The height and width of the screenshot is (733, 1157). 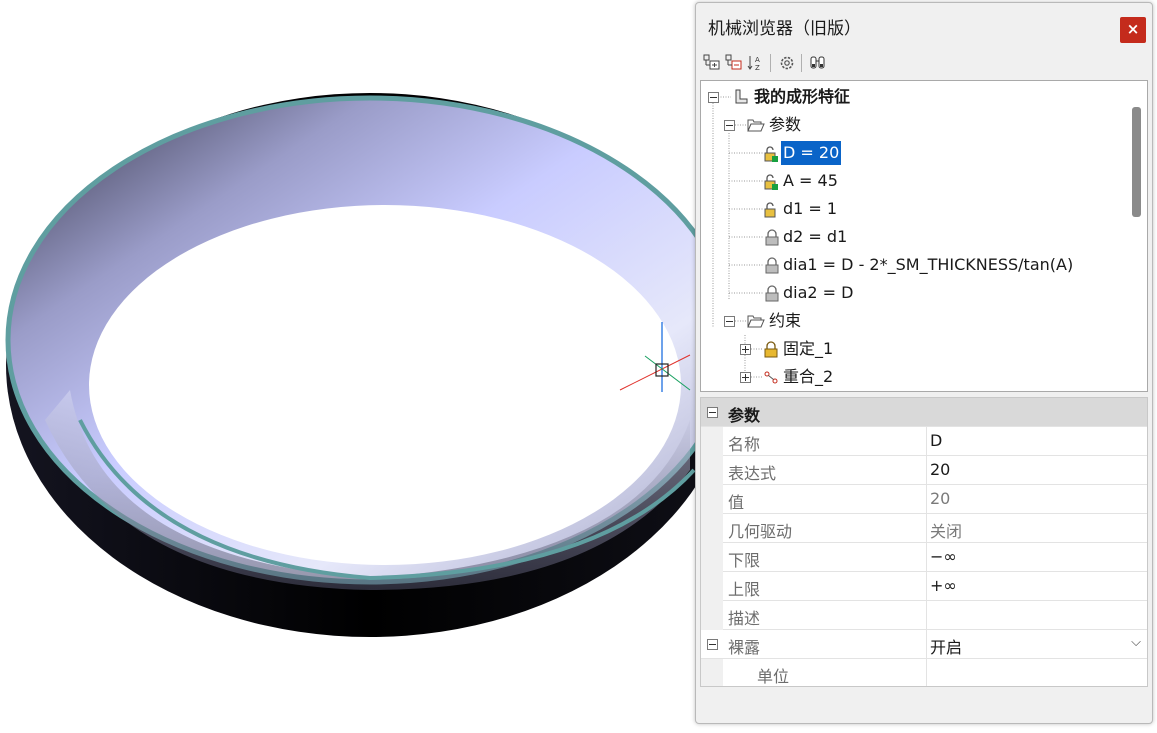 What do you see at coordinates (757, 68) in the screenshot?
I see `svg-text: Z` at bounding box center [757, 68].